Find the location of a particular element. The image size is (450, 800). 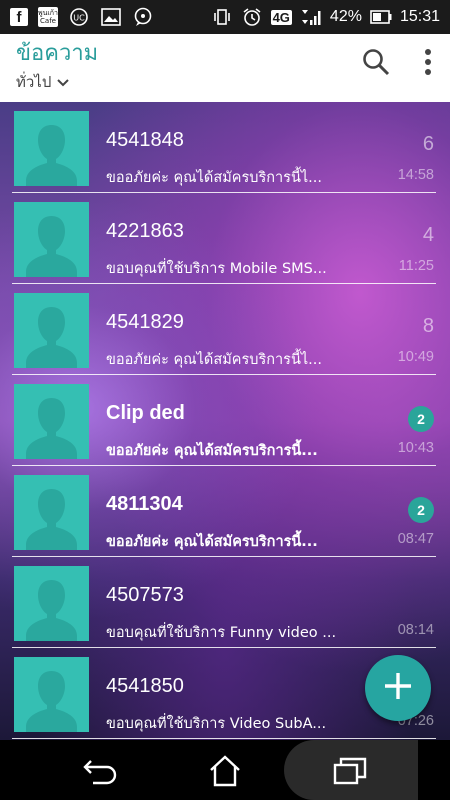

navigation-bar is located at coordinates (225, 770).